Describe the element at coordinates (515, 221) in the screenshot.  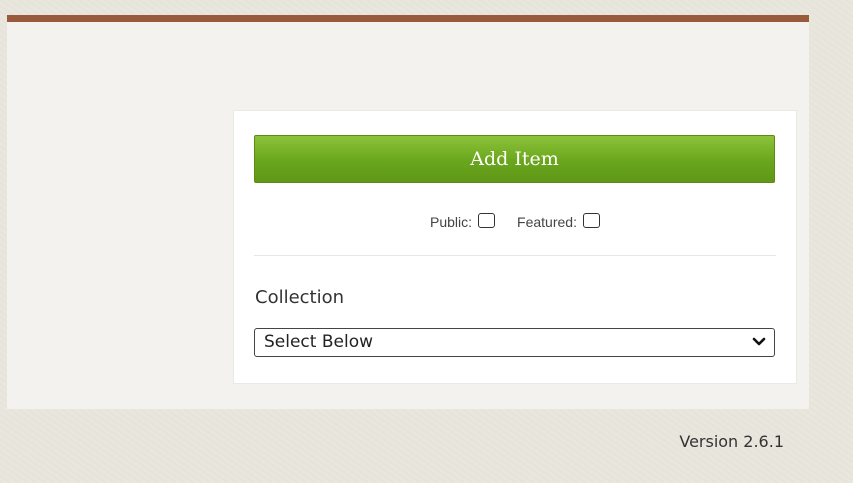
I see `visibility-flags: Public: Featured:` at that location.